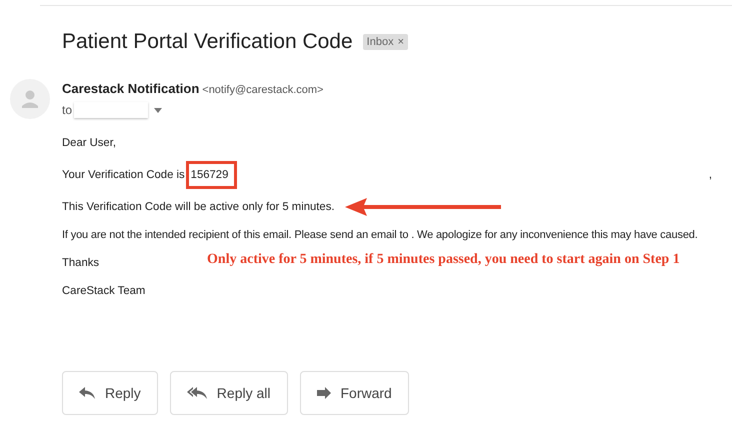  I want to click on reply-arrow-icon, so click(87, 393).